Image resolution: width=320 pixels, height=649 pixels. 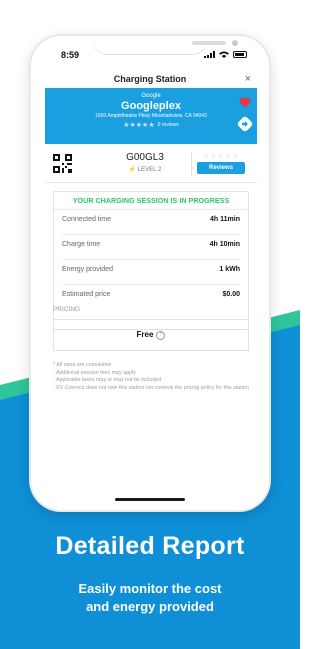 I want to click on signal-icon, so click(x=209, y=54).